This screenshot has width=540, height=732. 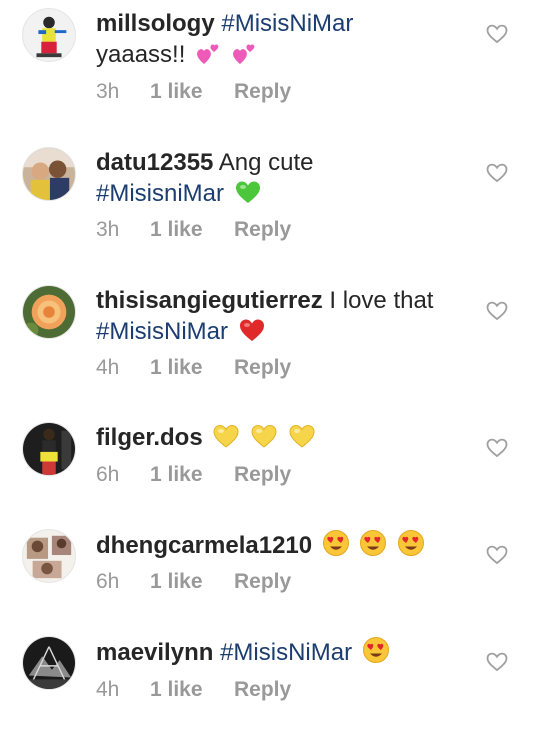 I want to click on comment-text: millsology #MisisNiMar yaaass!!, so click(x=286, y=39).